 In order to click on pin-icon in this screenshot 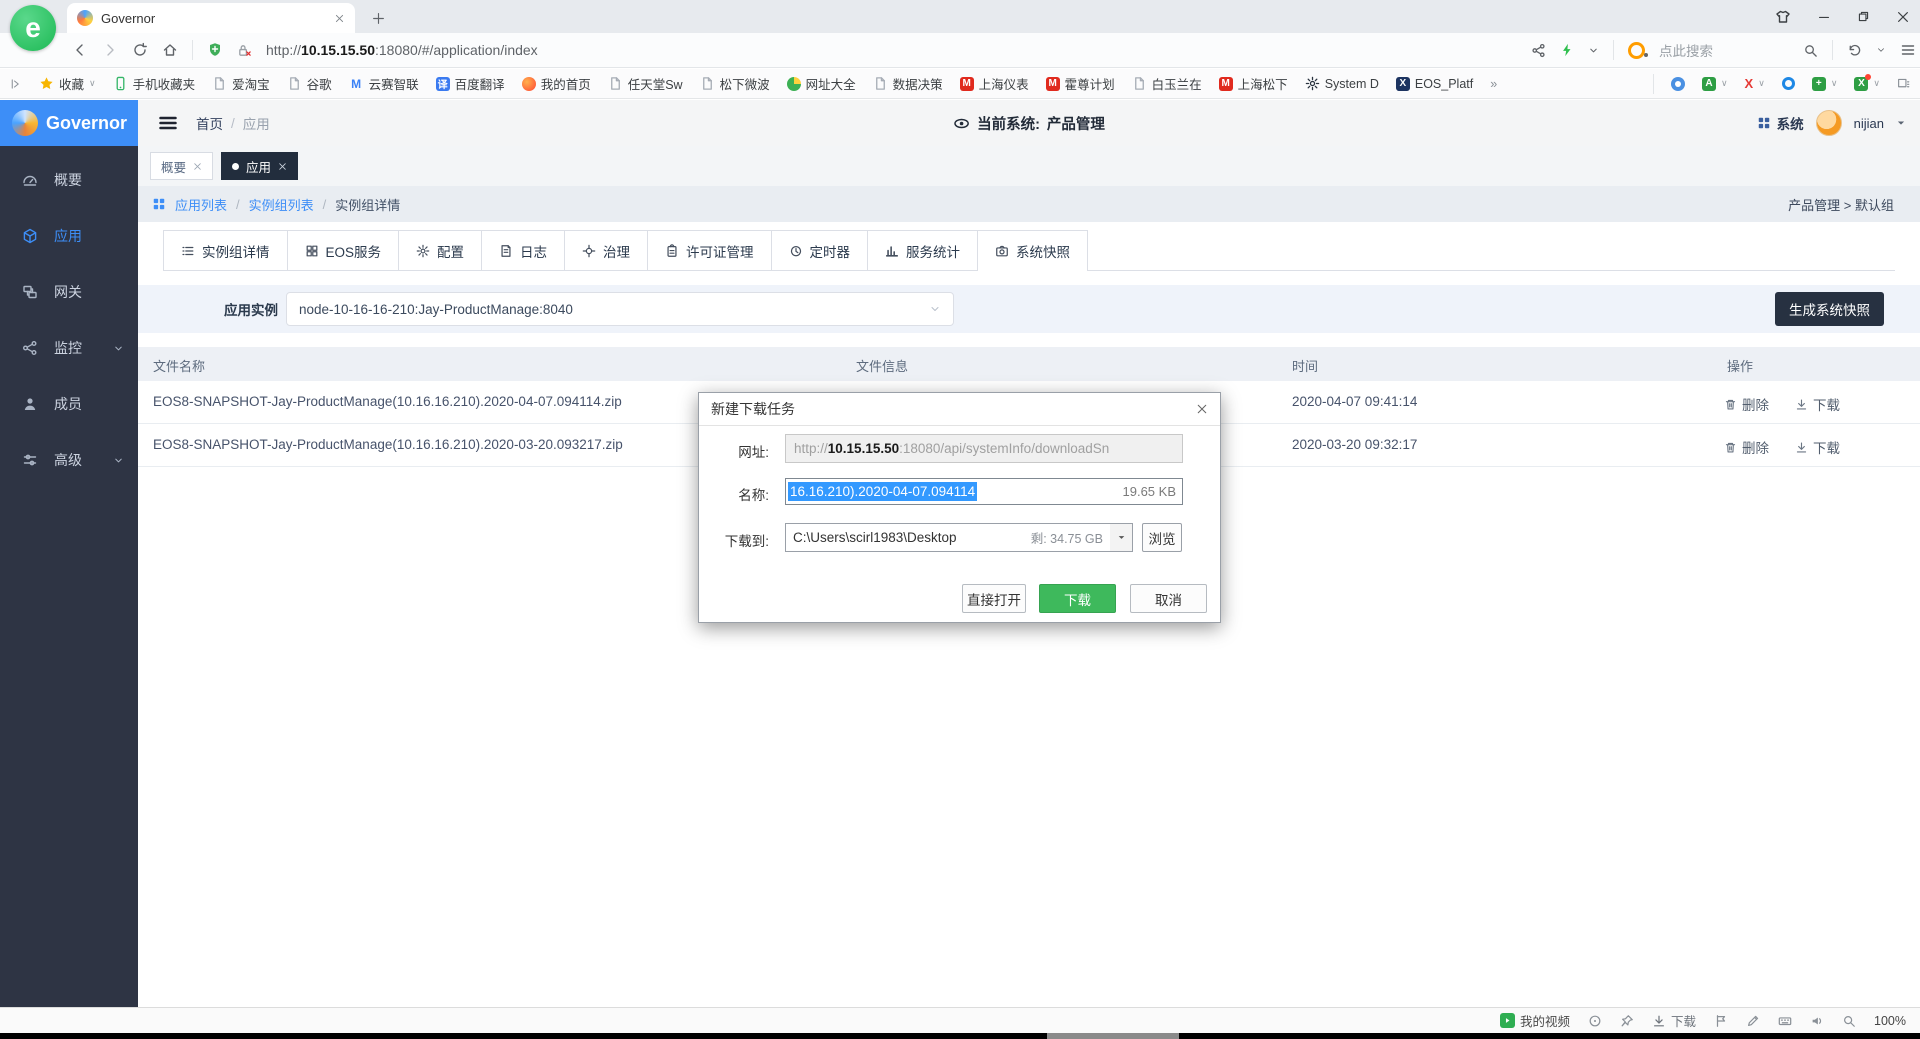, I will do `click(1627, 1021)`.